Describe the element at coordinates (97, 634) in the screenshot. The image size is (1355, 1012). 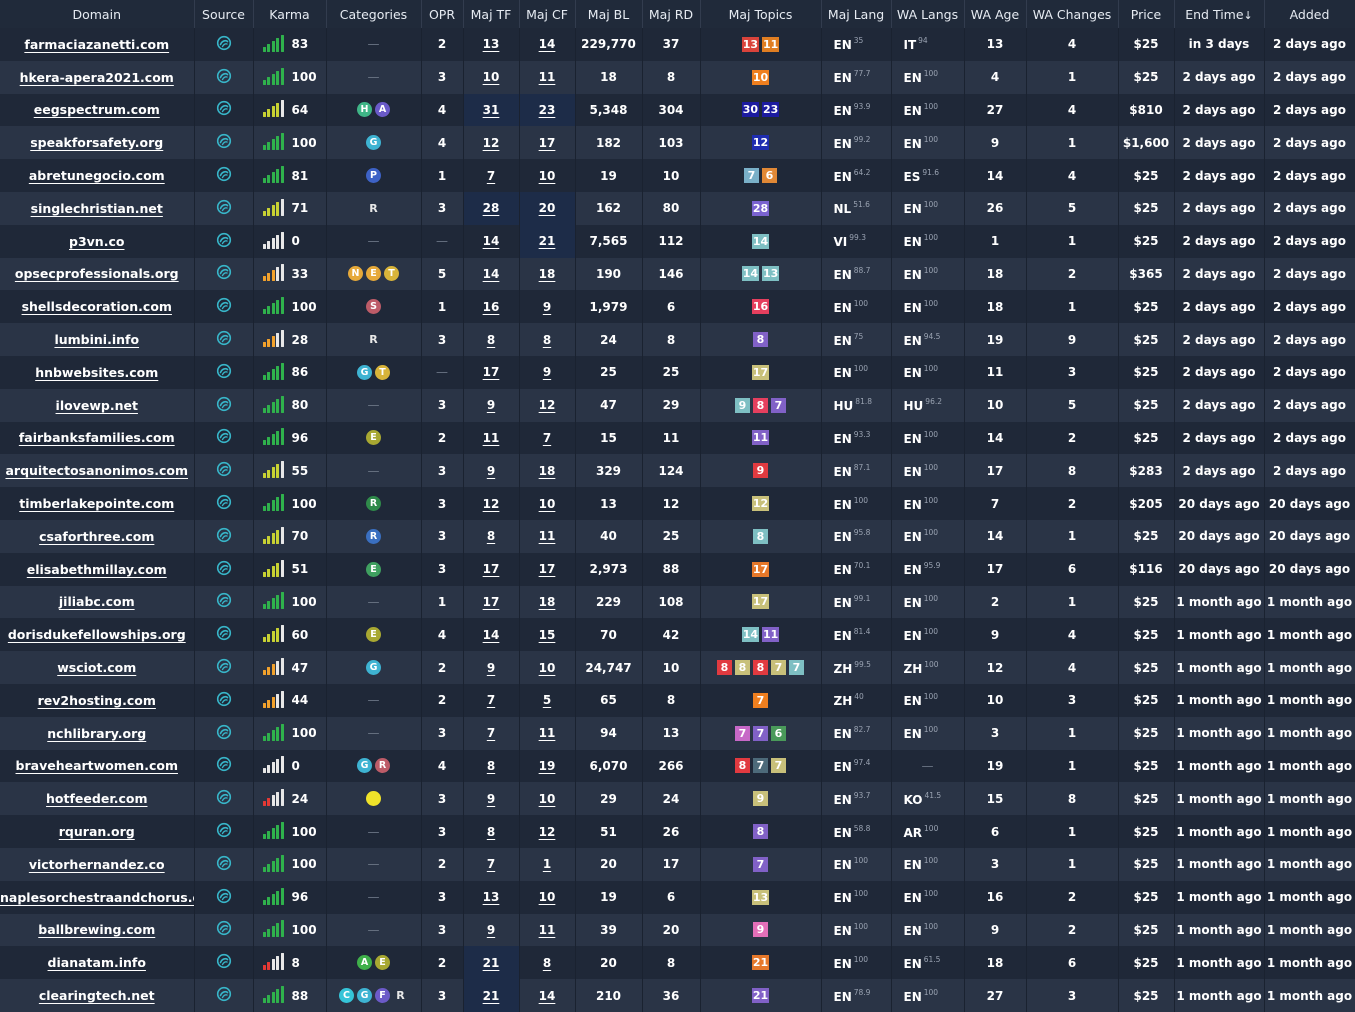
I see `domain-link: dorisdukefellowships.org` at that location.